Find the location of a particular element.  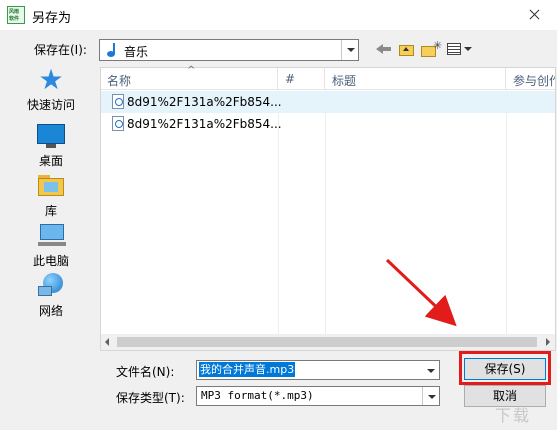

column-header-number: # is located at coordinates (302, 79).